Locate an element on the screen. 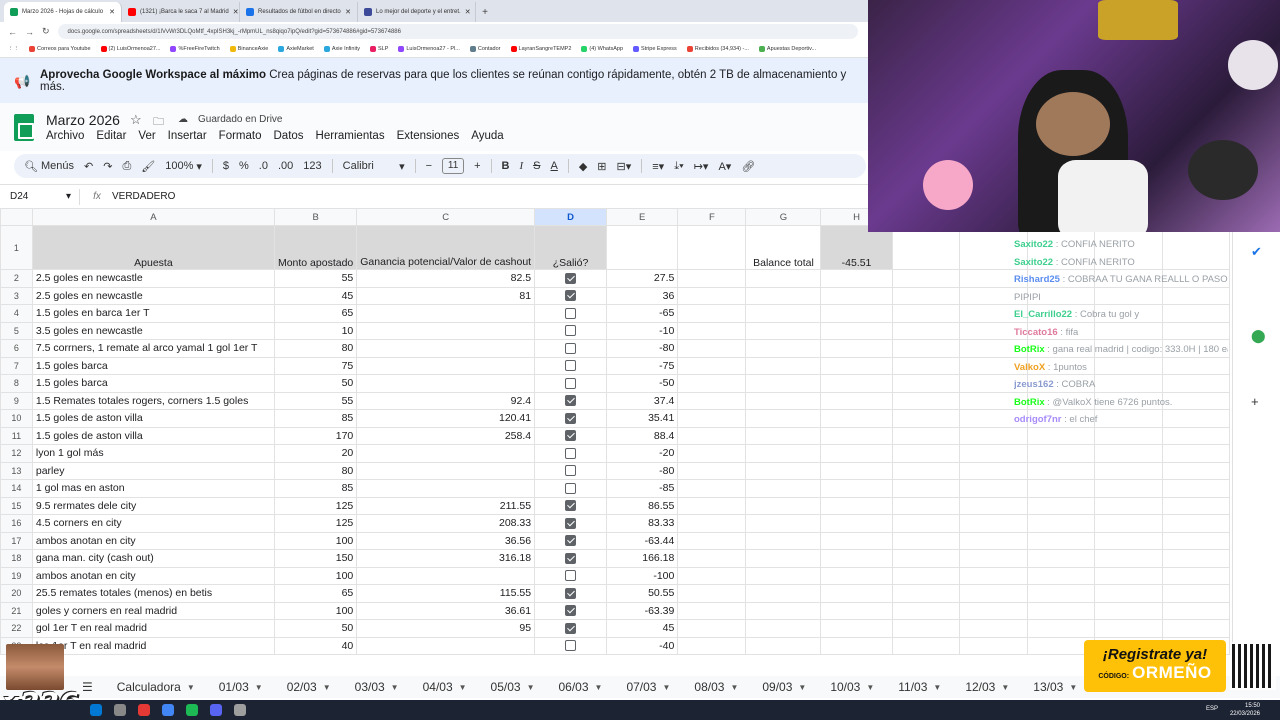 The image size is (1280, 720). sheet-tab: 06/03 ▼ is located at coordinates (581, 687).